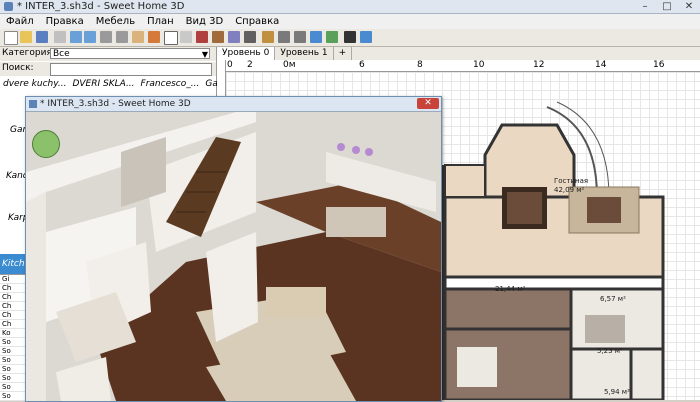 Image resolution: width=700 pixels, height=402 pixels. What do you see at coordinates (130, 53) in the screenshot?
I see `category-select: Все ▼` at bounding box center [130, 53].